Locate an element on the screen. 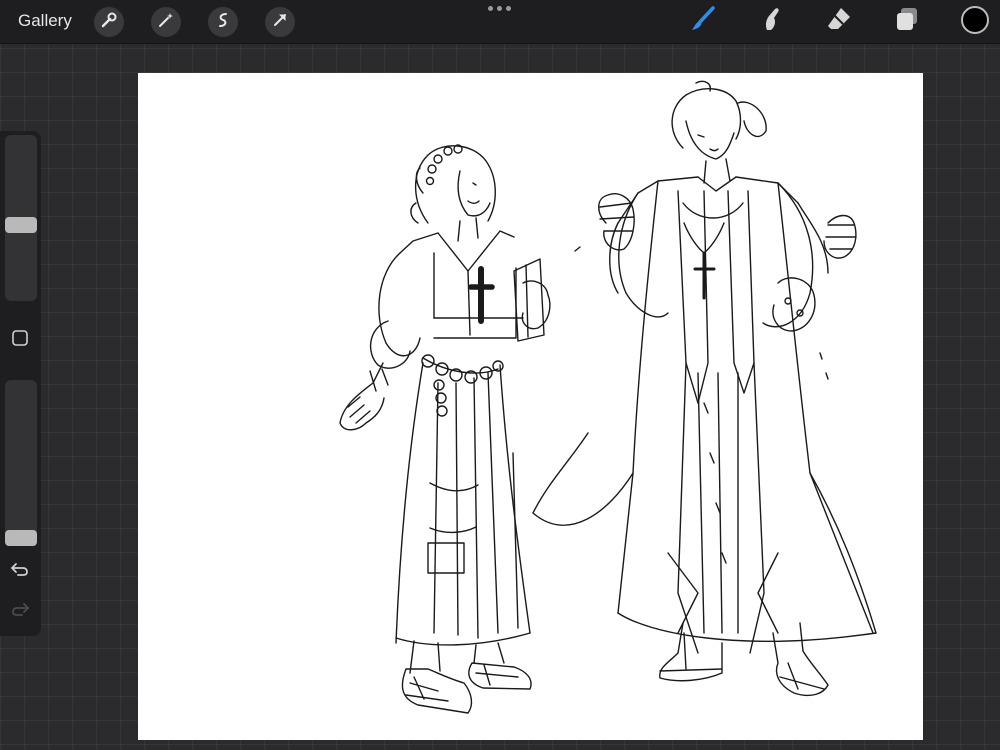  undo-button is located at coordinates (20, 571).